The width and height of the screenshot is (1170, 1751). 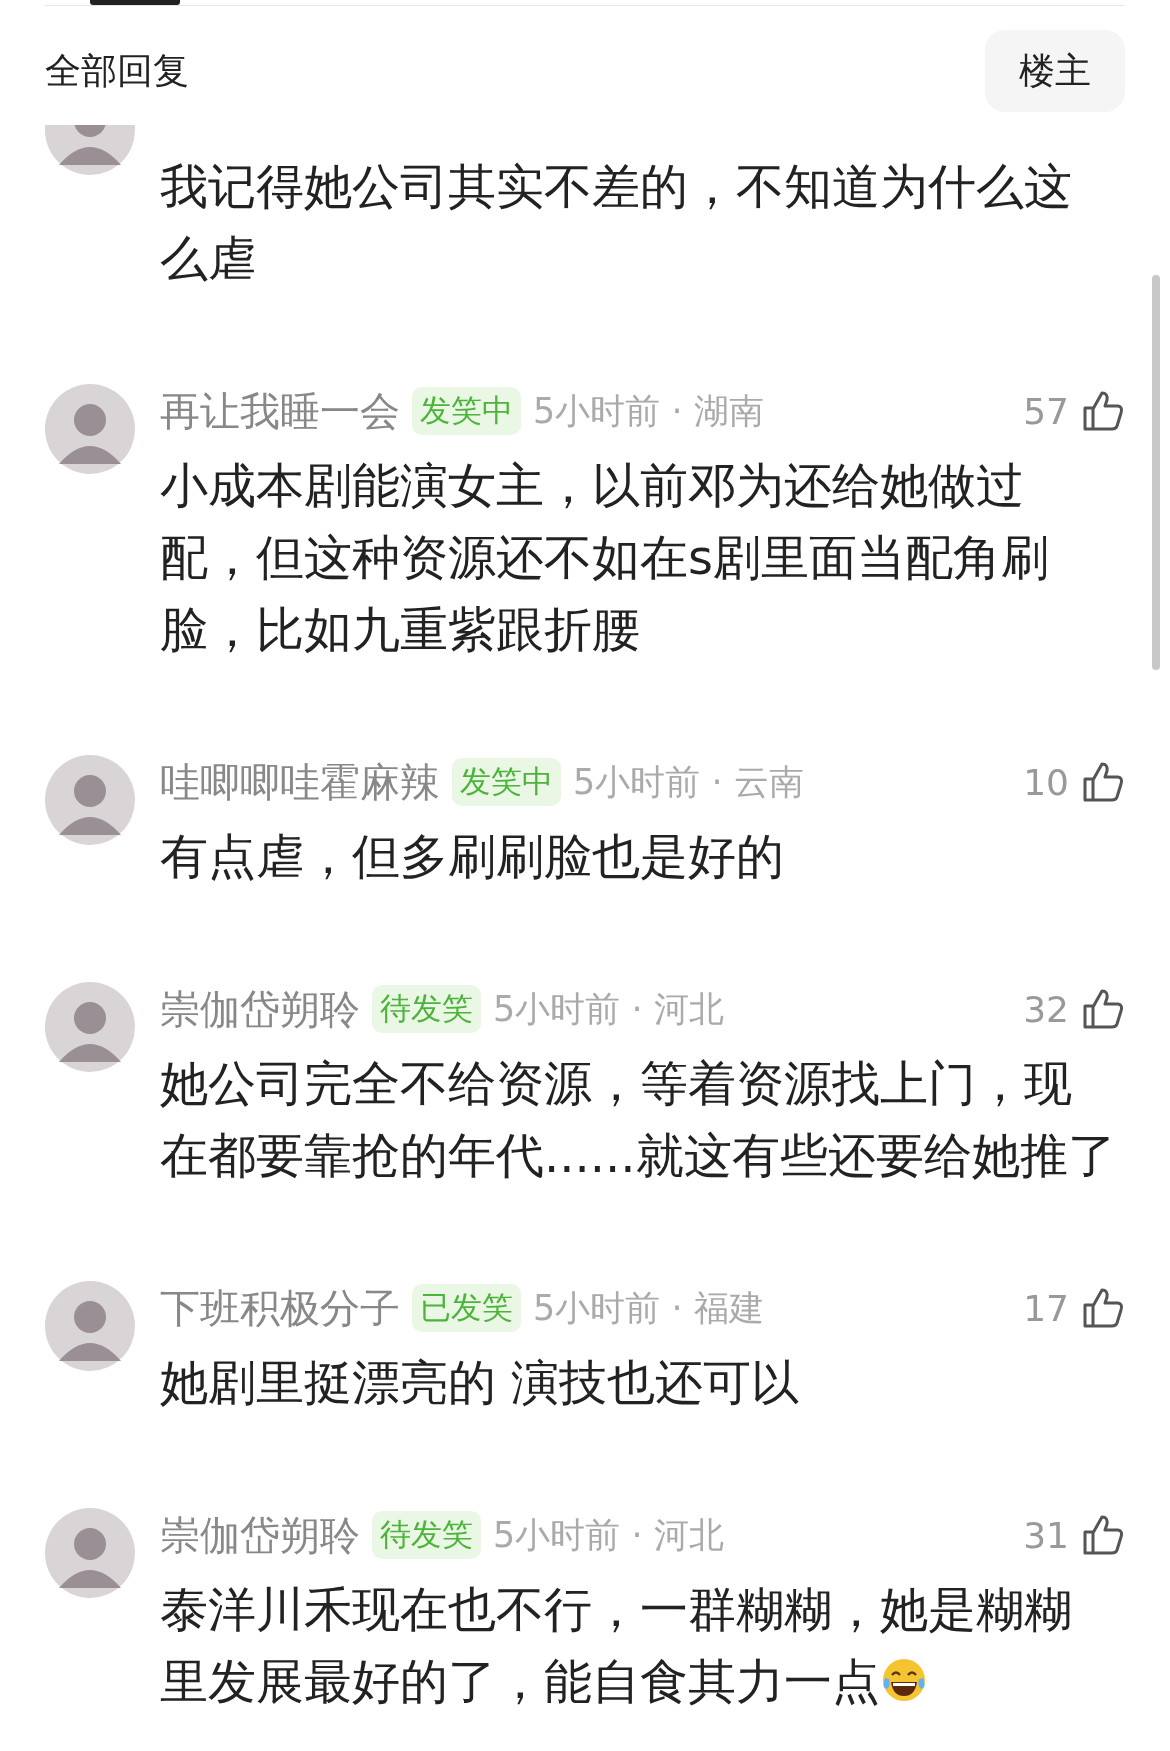 What do you see at coordinates (1046, 411) in the screenshot?
I see `like-count: 57` at bounding box center [1046, 411].